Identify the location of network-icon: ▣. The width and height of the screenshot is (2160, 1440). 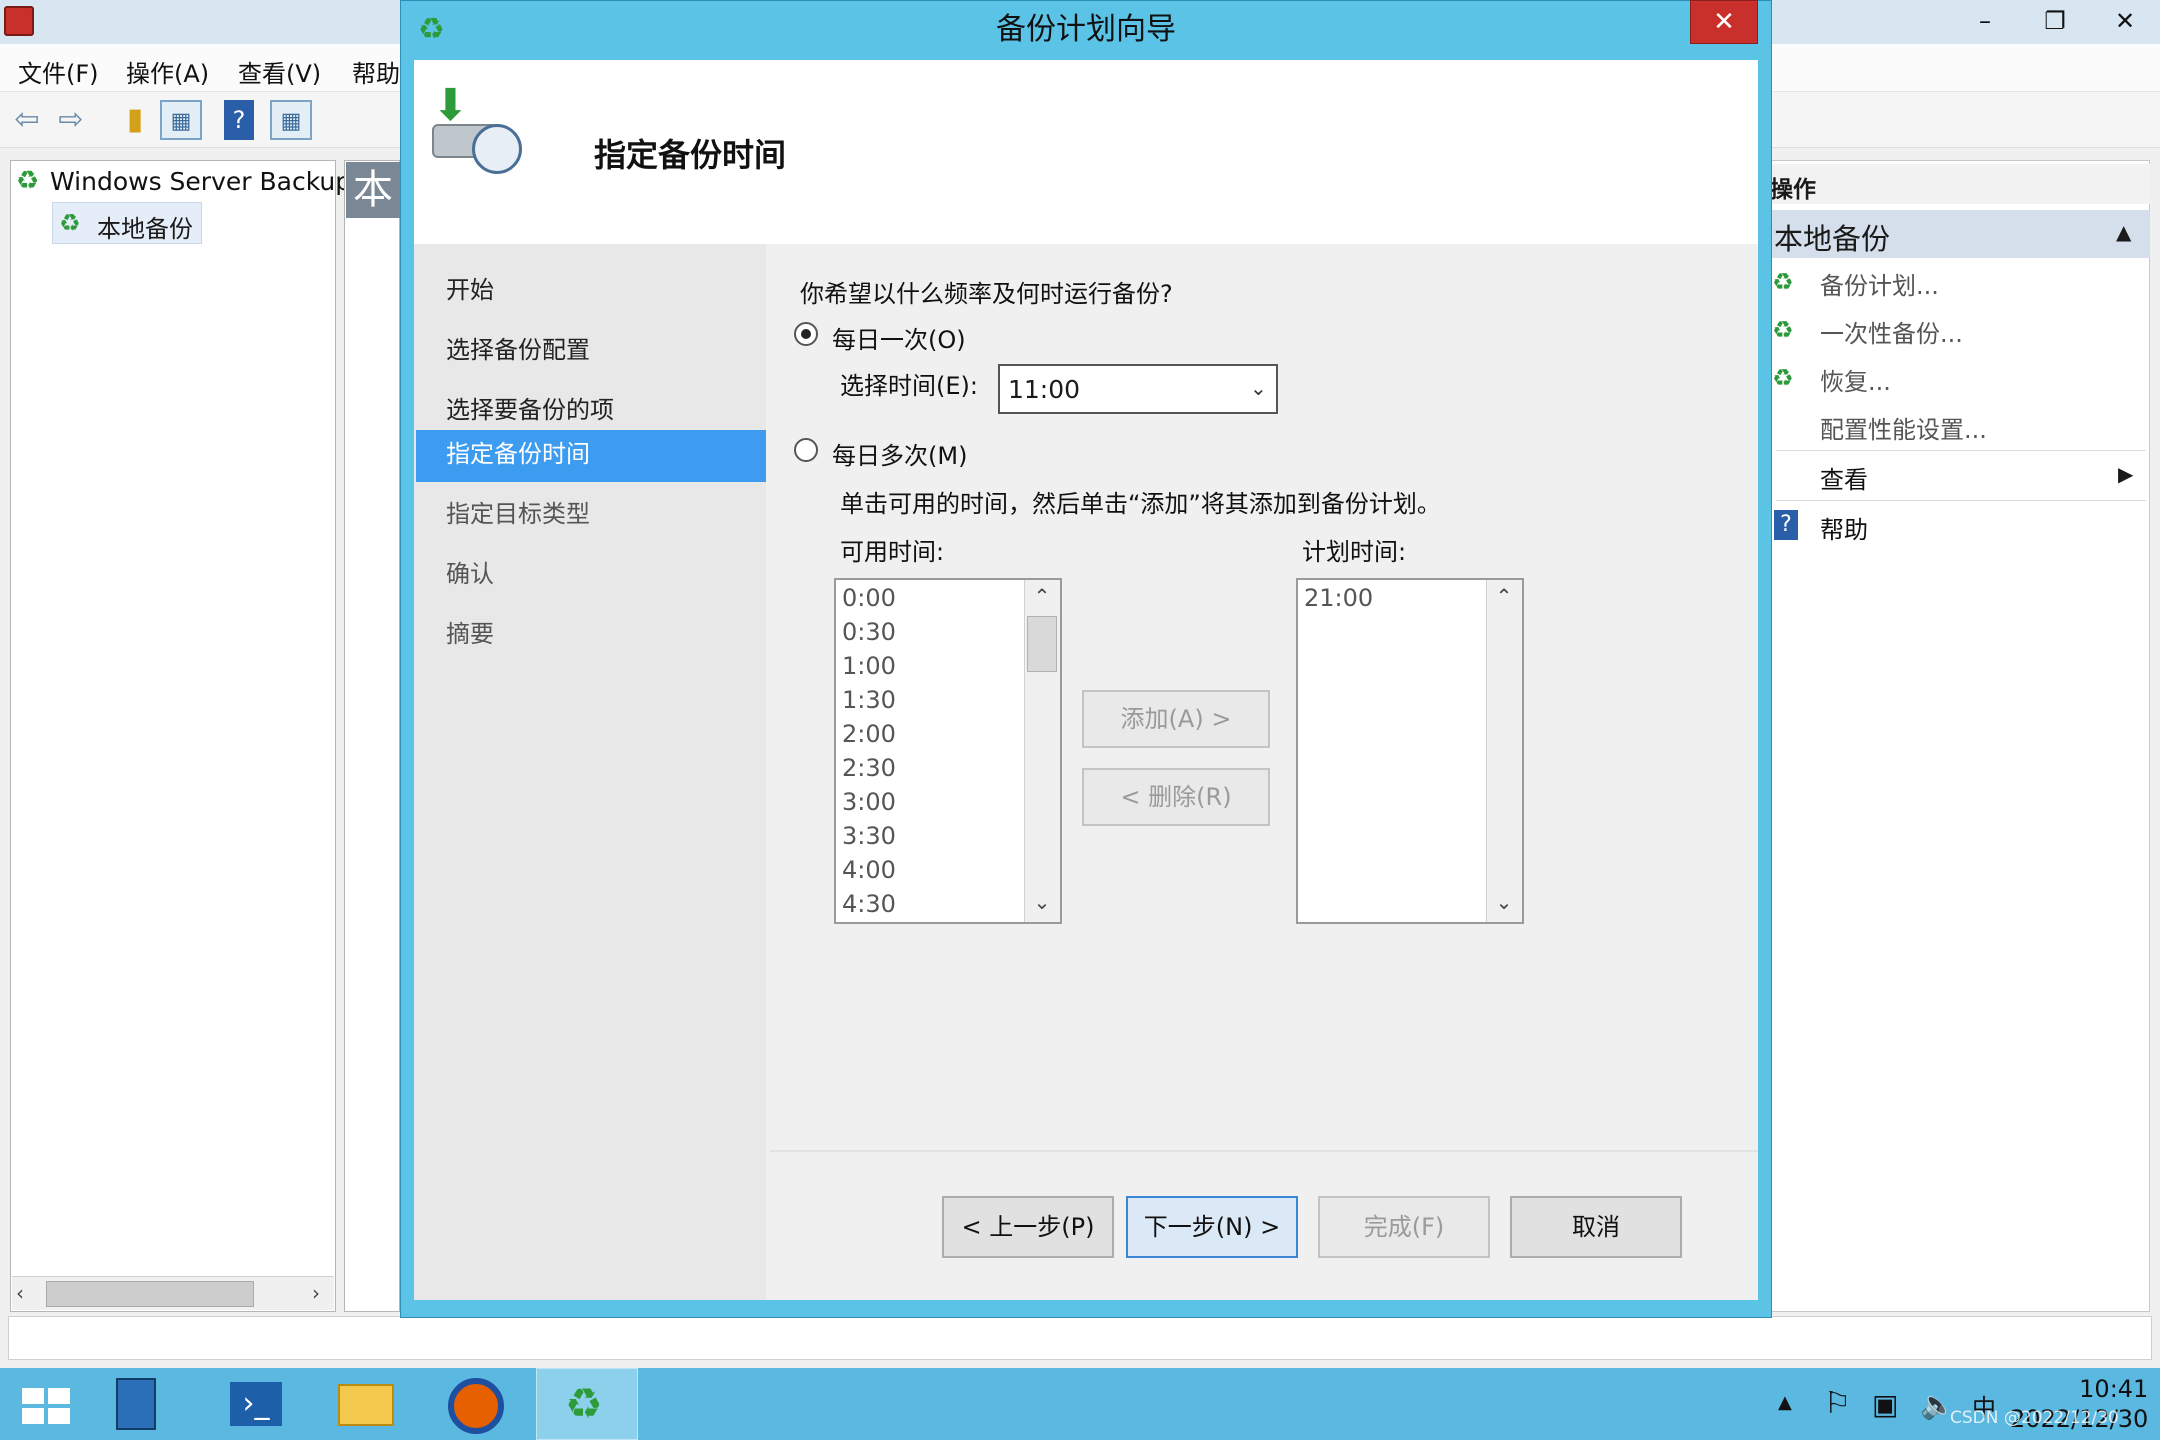
(1885, 1404).